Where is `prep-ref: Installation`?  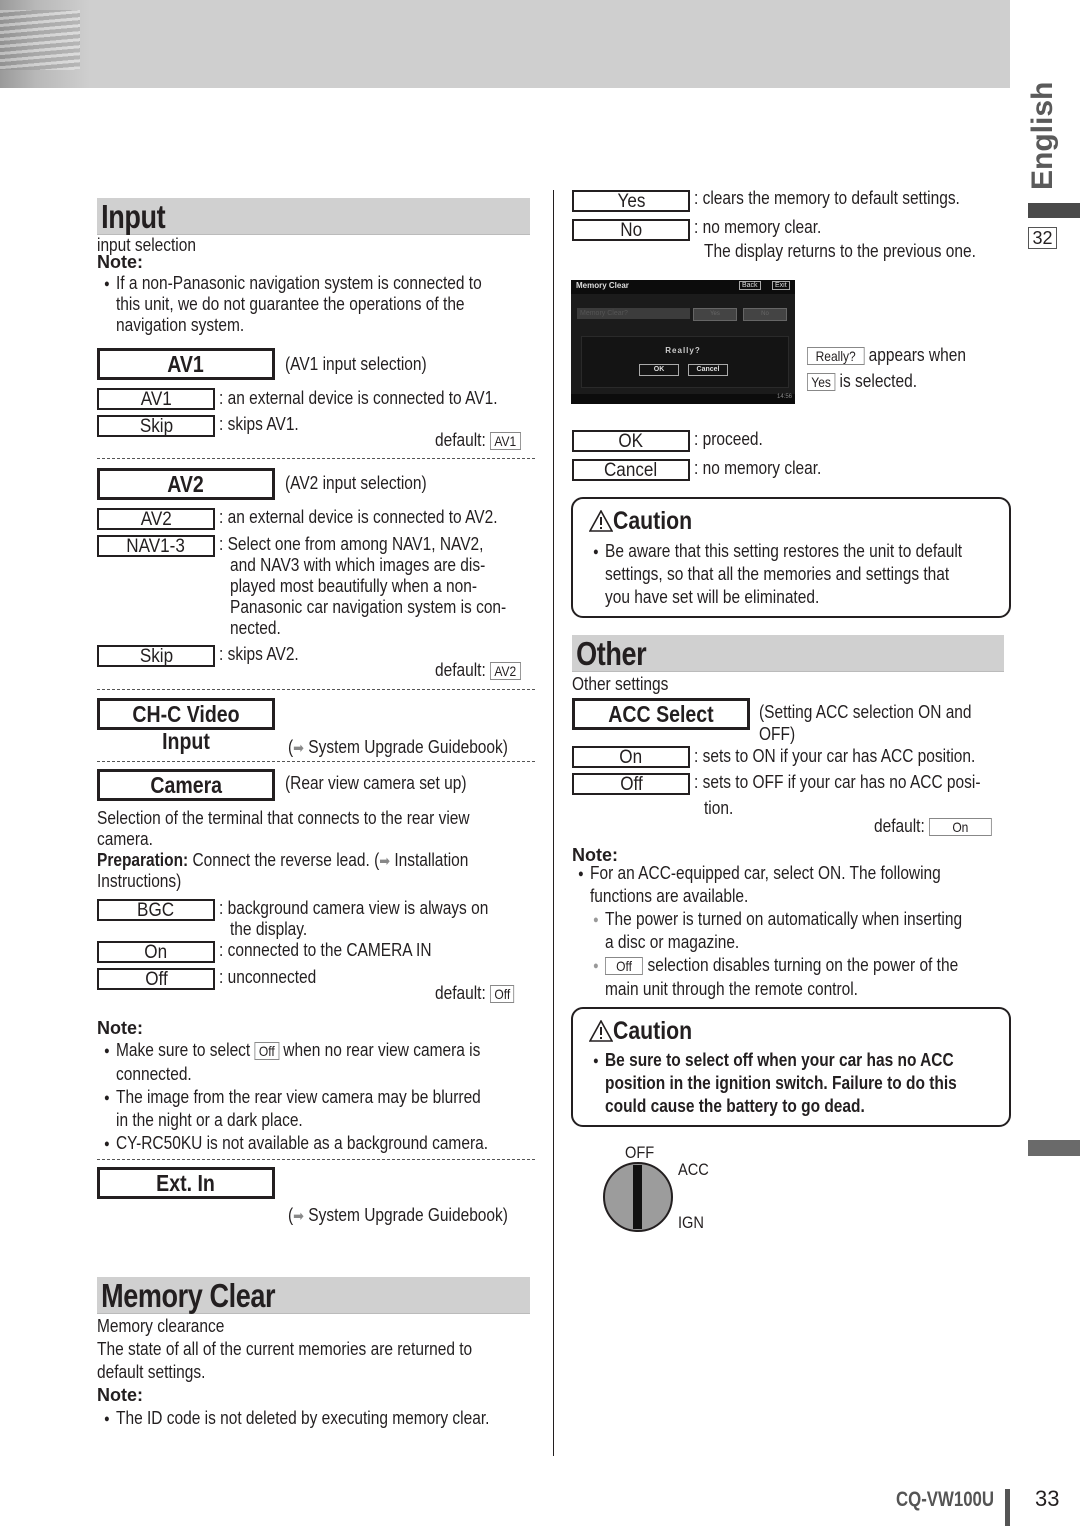
prep-ref: Installation is located at coordinates (431, 860).